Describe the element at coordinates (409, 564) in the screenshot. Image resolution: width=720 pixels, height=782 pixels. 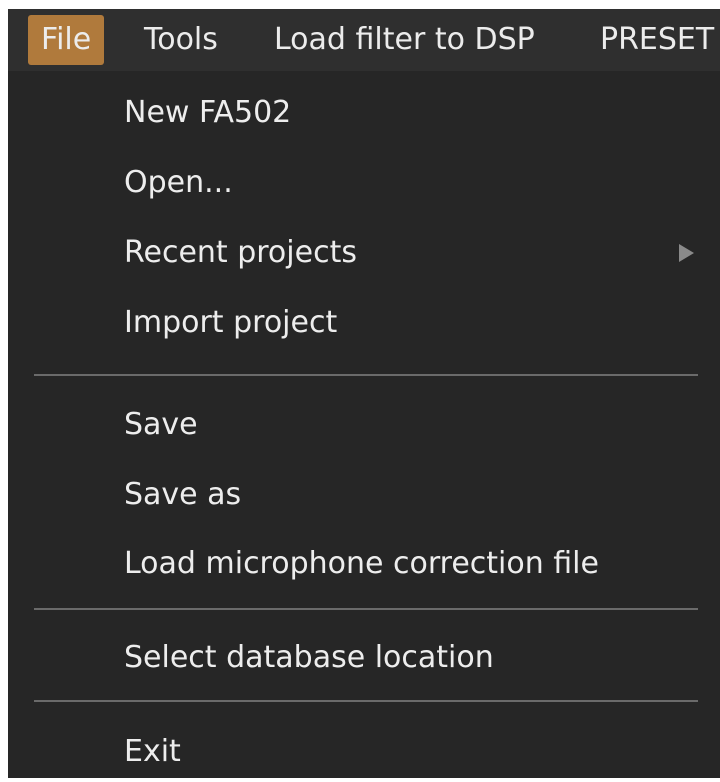
I see `menu-item-load-microphone-correction: Load microphone correction file` at that location.